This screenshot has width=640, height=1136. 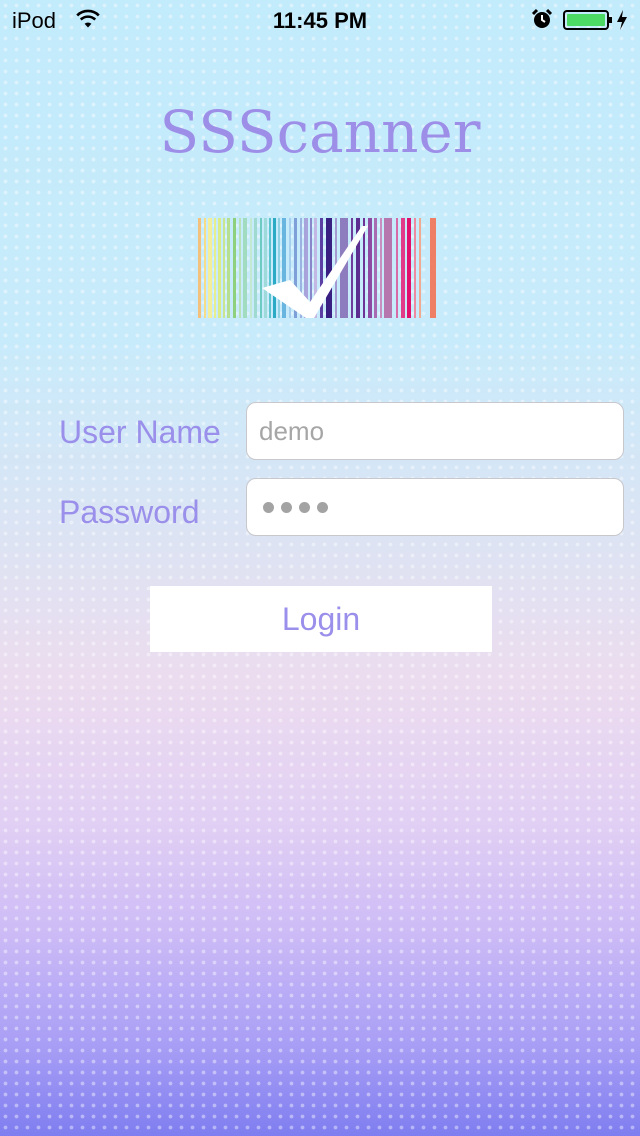 I want to click on charging-bolt-icon, so click(x=622, y=20).